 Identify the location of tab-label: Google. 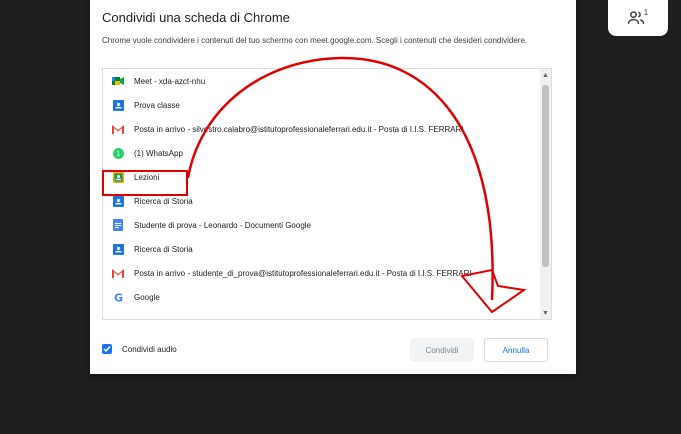
(147, 297).